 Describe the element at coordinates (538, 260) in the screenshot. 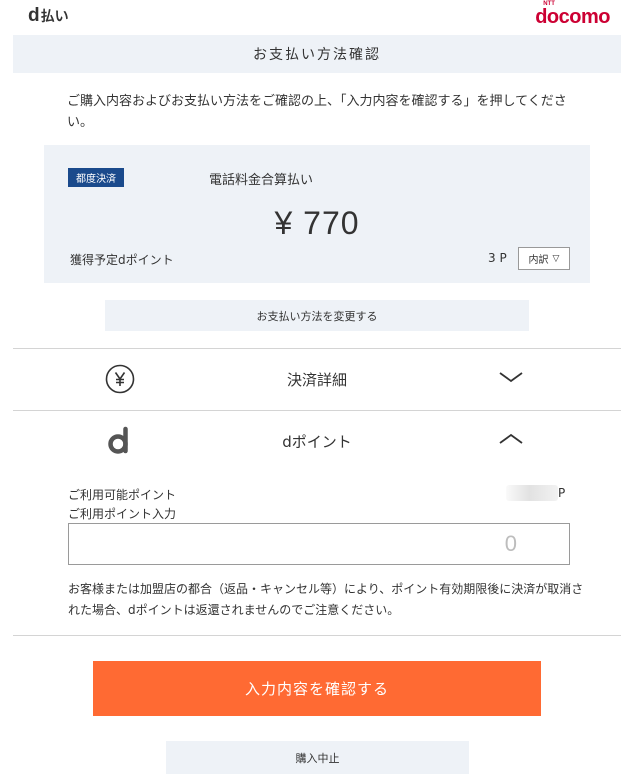

I see `breakdown-label: 内訳` at that location.